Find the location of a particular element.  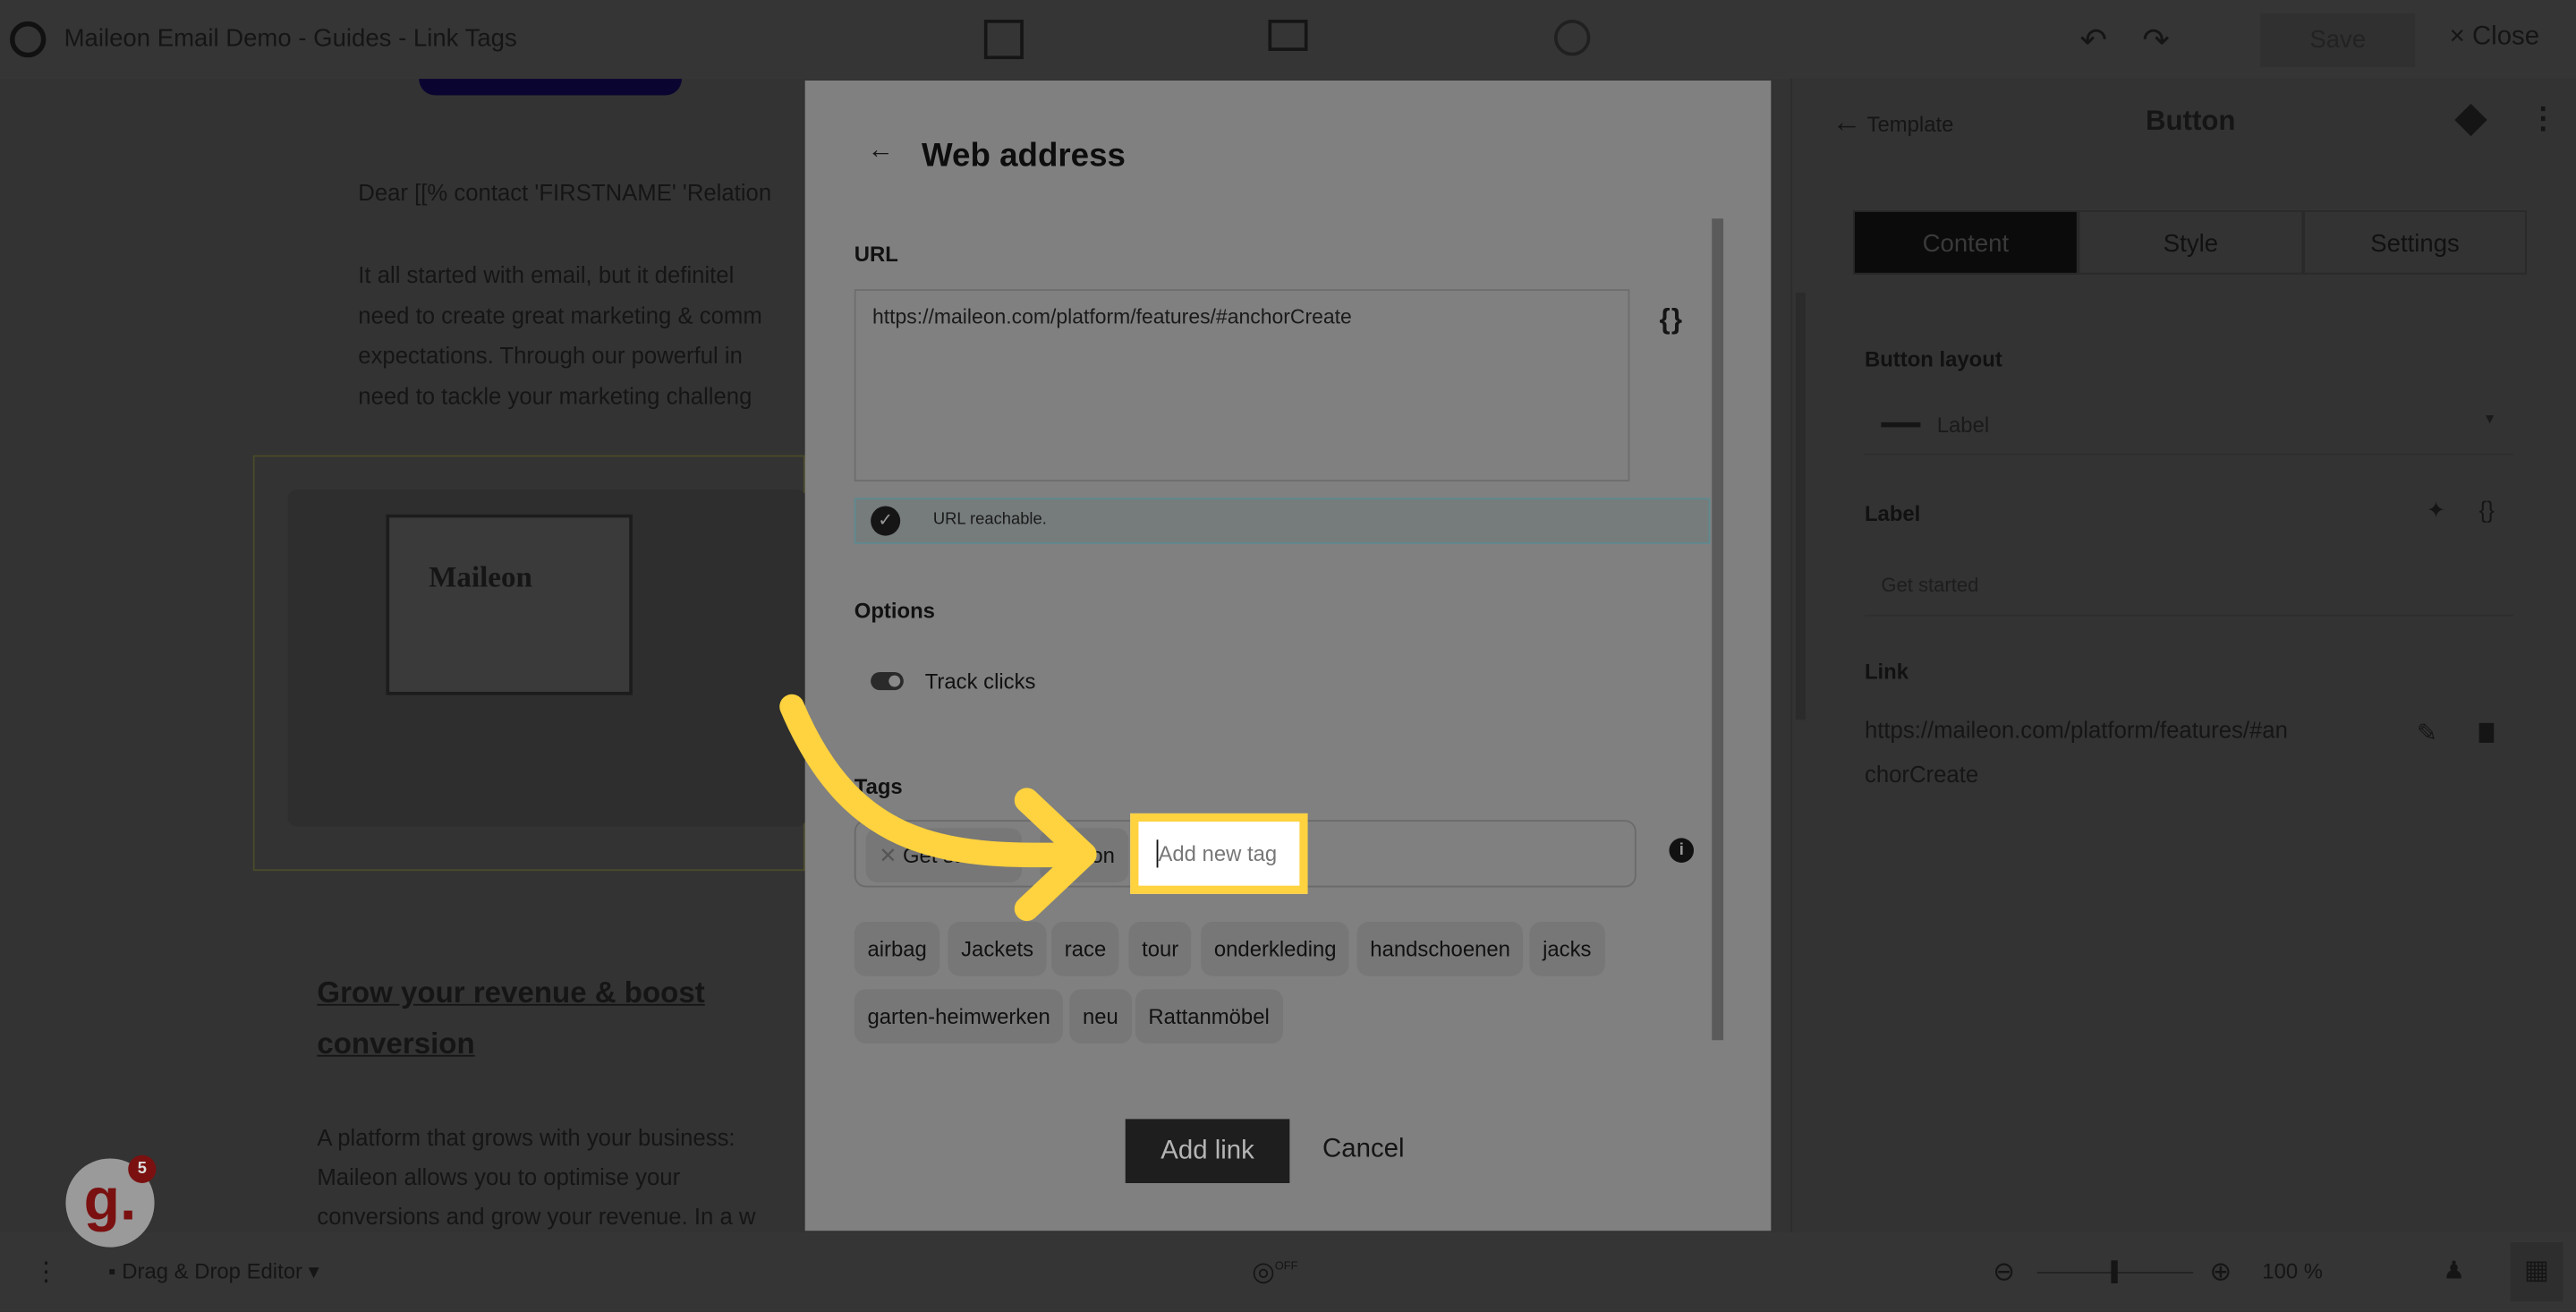

new-tag-placeholder: Add new tag is located at coordinates (1218, 853).